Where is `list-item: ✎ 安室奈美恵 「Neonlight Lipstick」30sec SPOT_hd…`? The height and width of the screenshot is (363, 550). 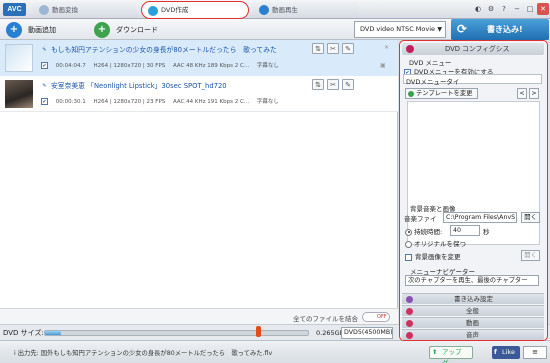
list-item: ✎ 安室奈美恵 「Neonlight Lipstick」30sec SPOT_hd… is located at coordinates (199, 94).